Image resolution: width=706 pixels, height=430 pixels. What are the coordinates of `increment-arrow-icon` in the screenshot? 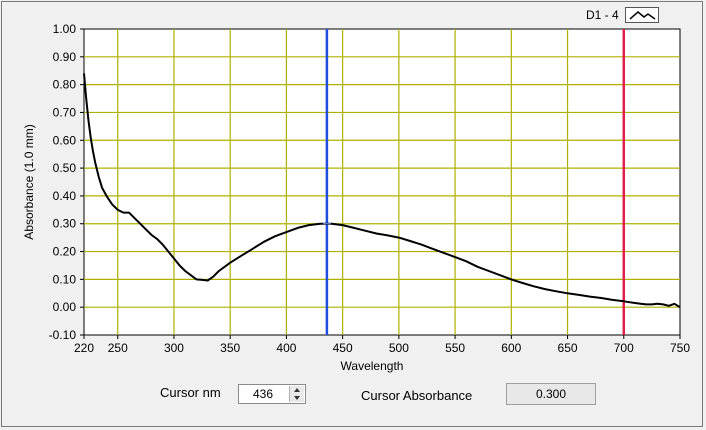 It's located at (297, 390).